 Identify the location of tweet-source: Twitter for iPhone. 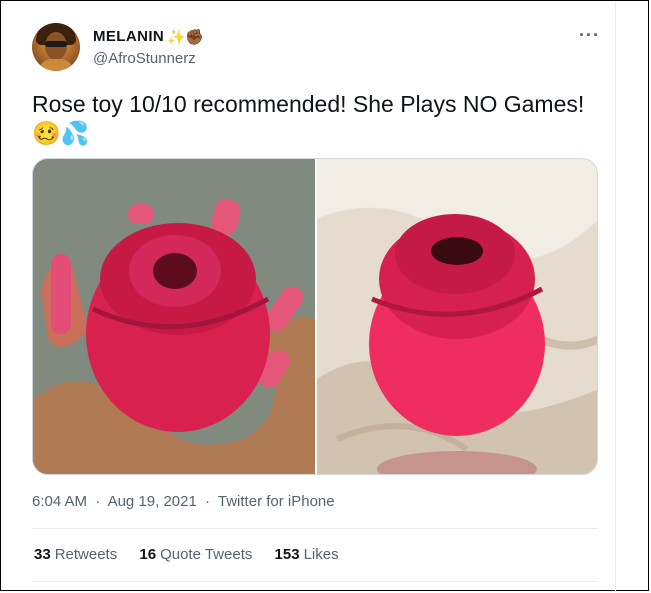
(276, 501).